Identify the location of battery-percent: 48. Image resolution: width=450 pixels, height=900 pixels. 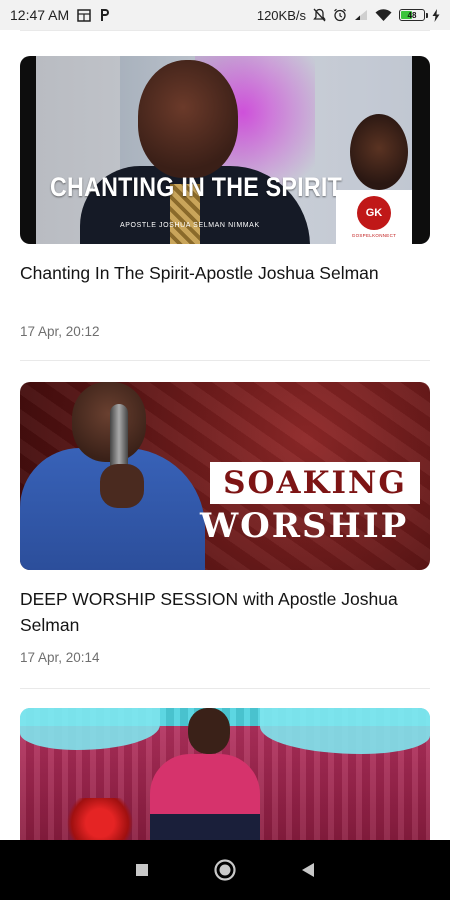
(412, 15).